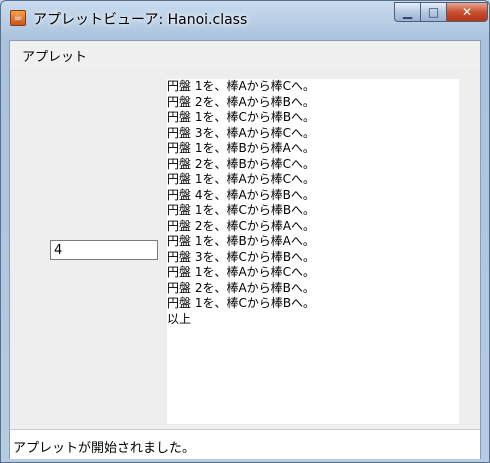 The width and height of the screenshot is (490, 463). I want to click on output-line: 円盤 4を、棒Aから棒Bへ。, so click(241, 194).